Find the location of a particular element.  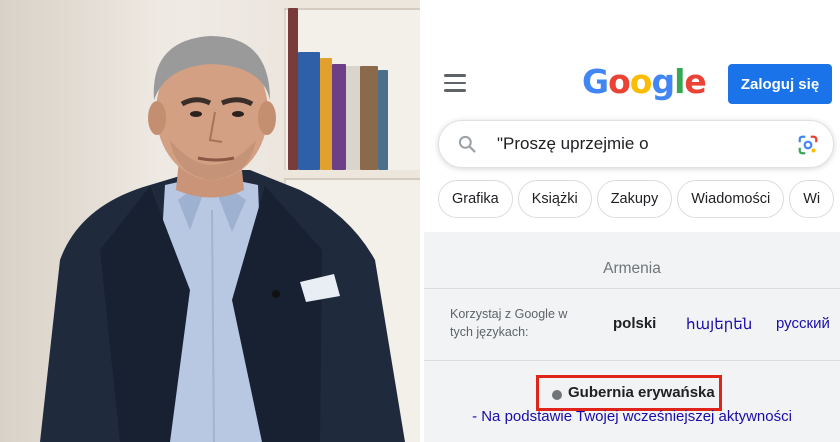

google-lens-icon is located at coordinates (808, 145).